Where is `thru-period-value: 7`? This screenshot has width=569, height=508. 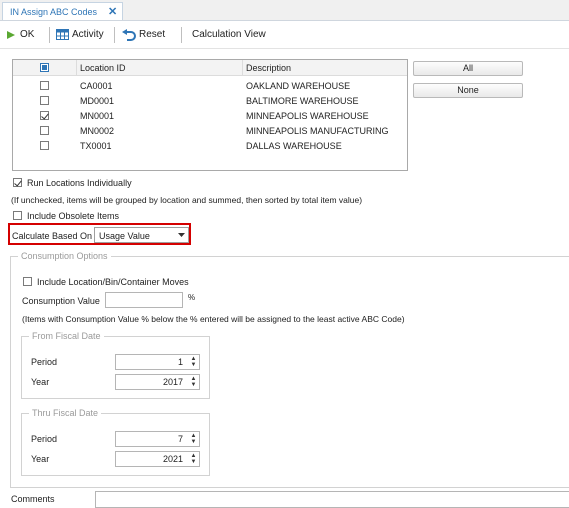 thru-period-value: 7 is located at coordinates (180, 439).